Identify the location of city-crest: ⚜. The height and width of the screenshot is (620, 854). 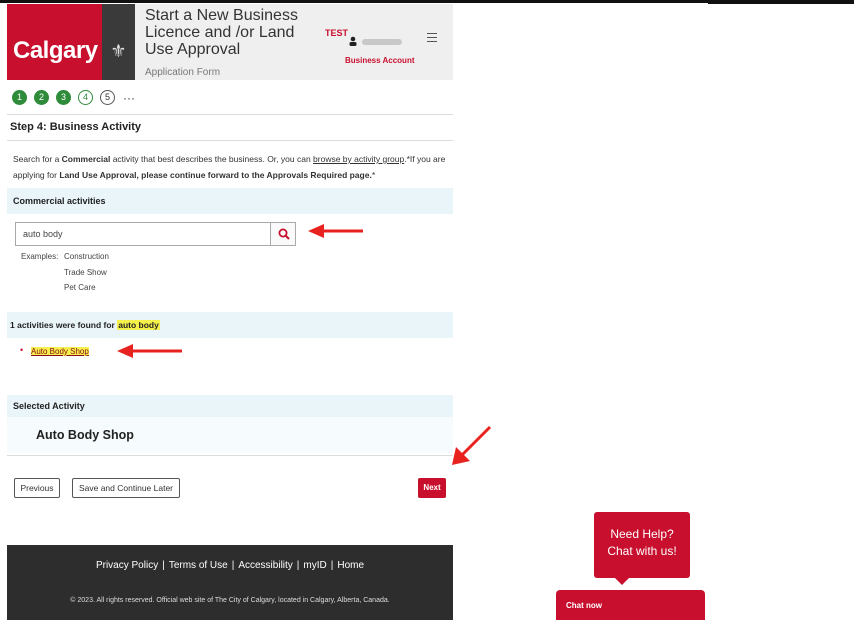
(118, 42).